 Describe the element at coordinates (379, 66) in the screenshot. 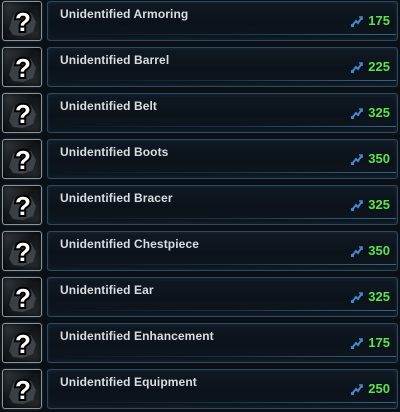

I see `item-cost: 225` at that location.